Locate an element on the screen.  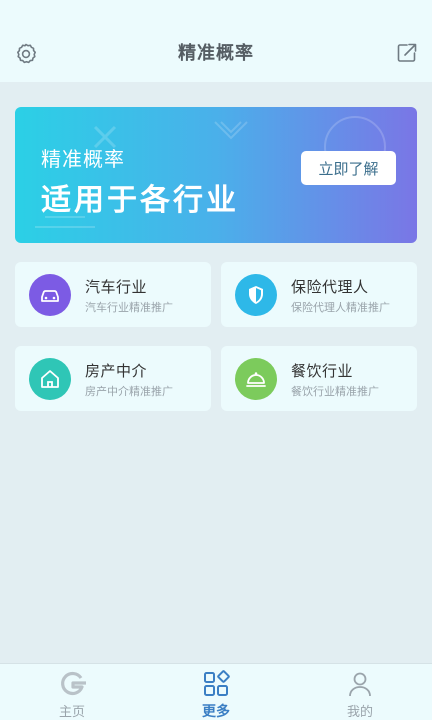
car-icon is located at coordinates (50, 295).